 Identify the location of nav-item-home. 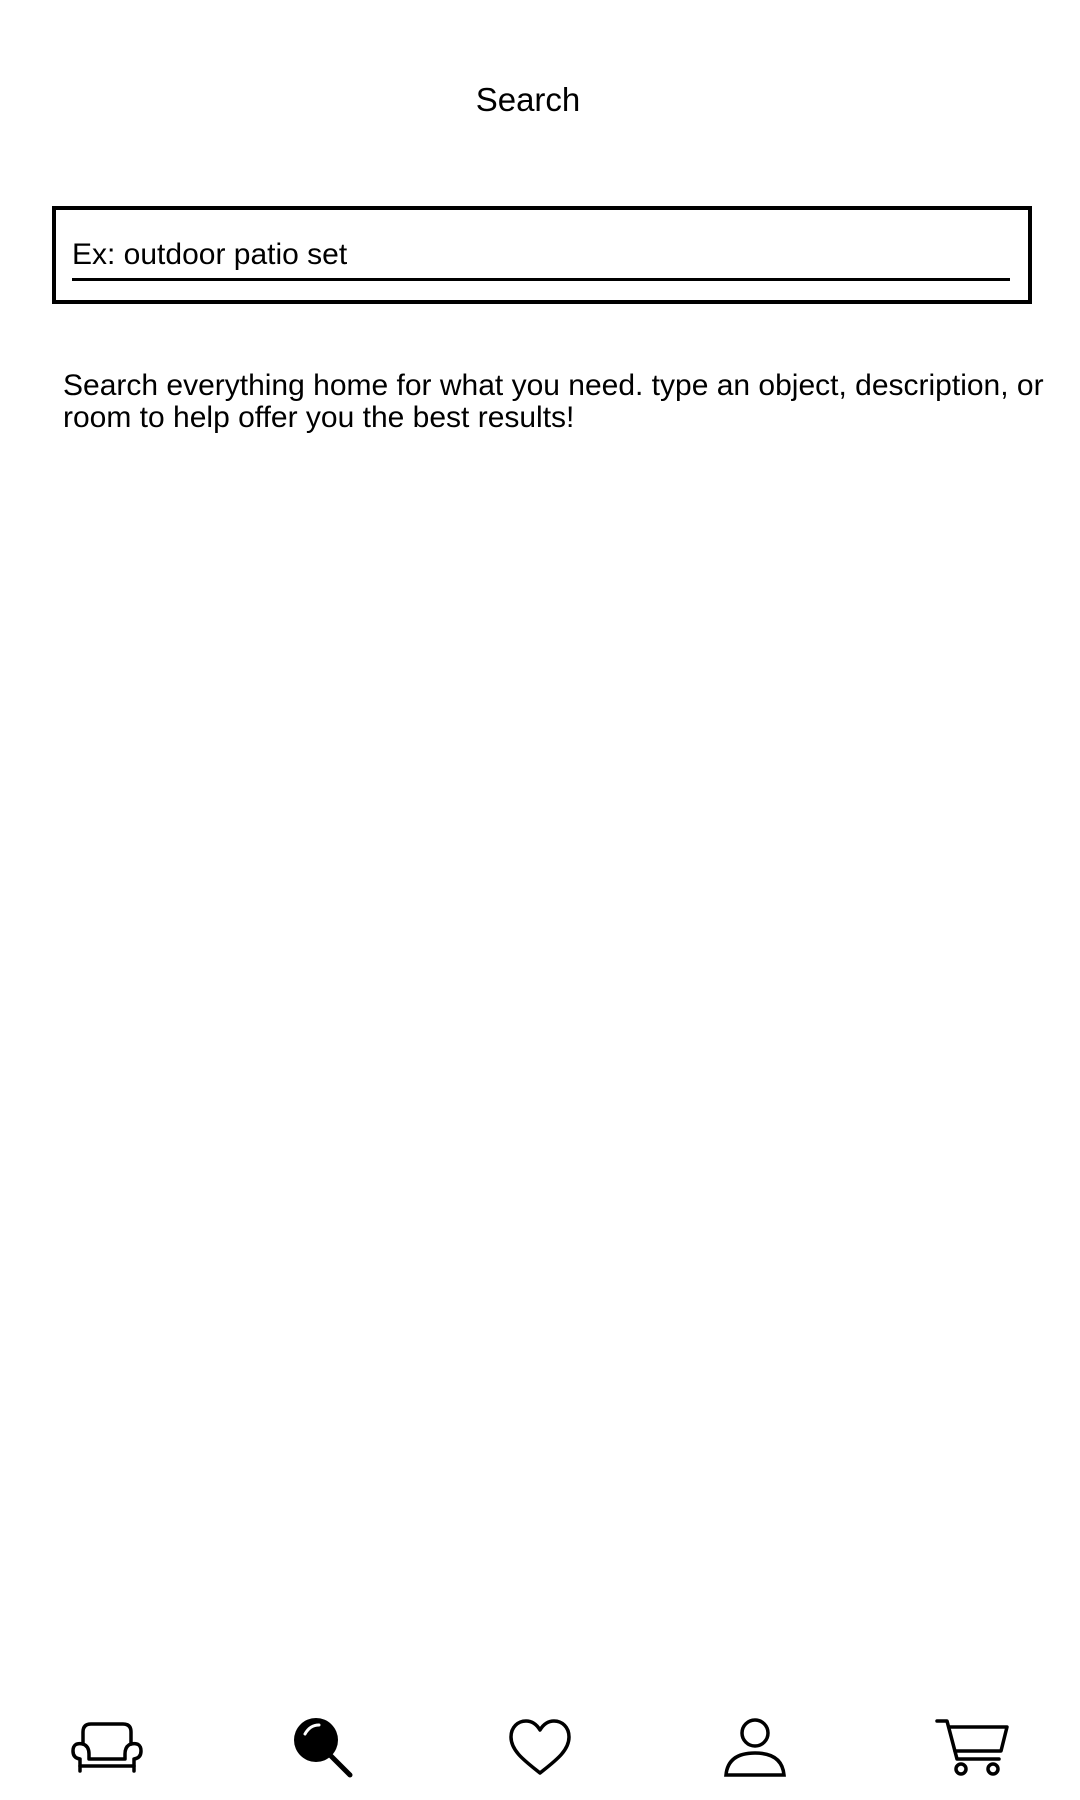
(107, 1748).